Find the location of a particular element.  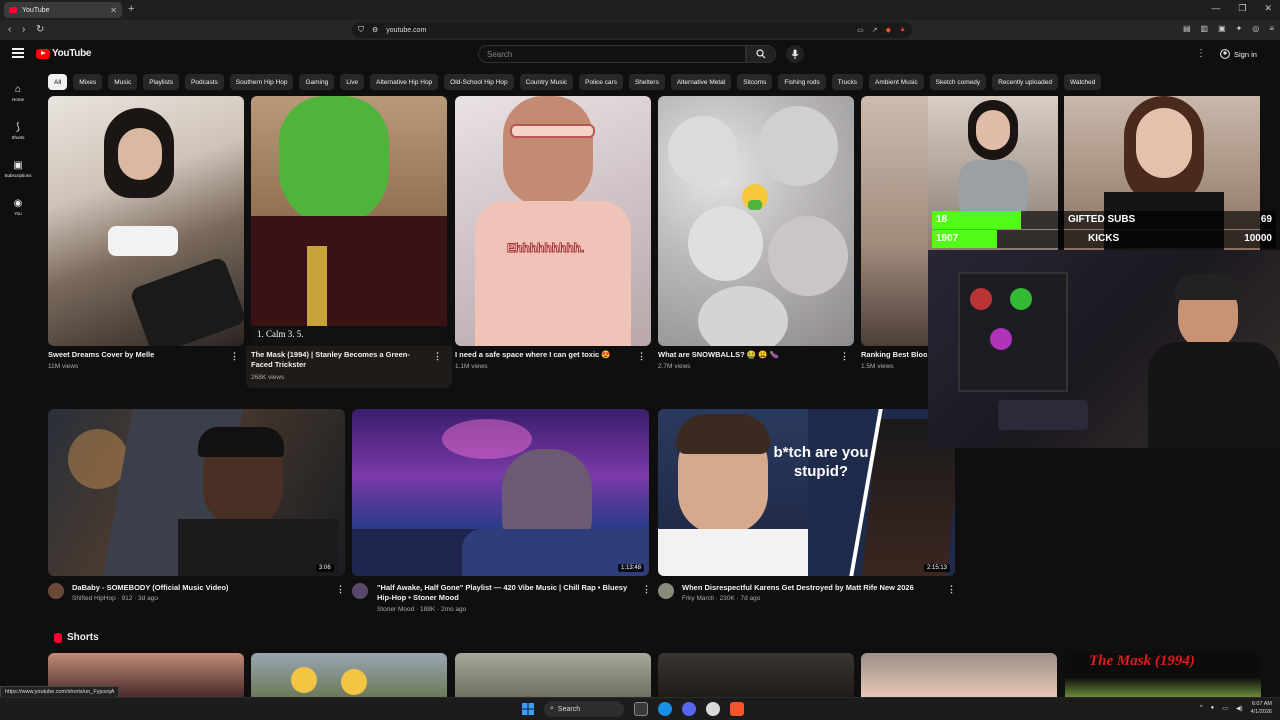

sidebar-item-shorts: ⟆ Shorts is located at coordinates (18, 131).